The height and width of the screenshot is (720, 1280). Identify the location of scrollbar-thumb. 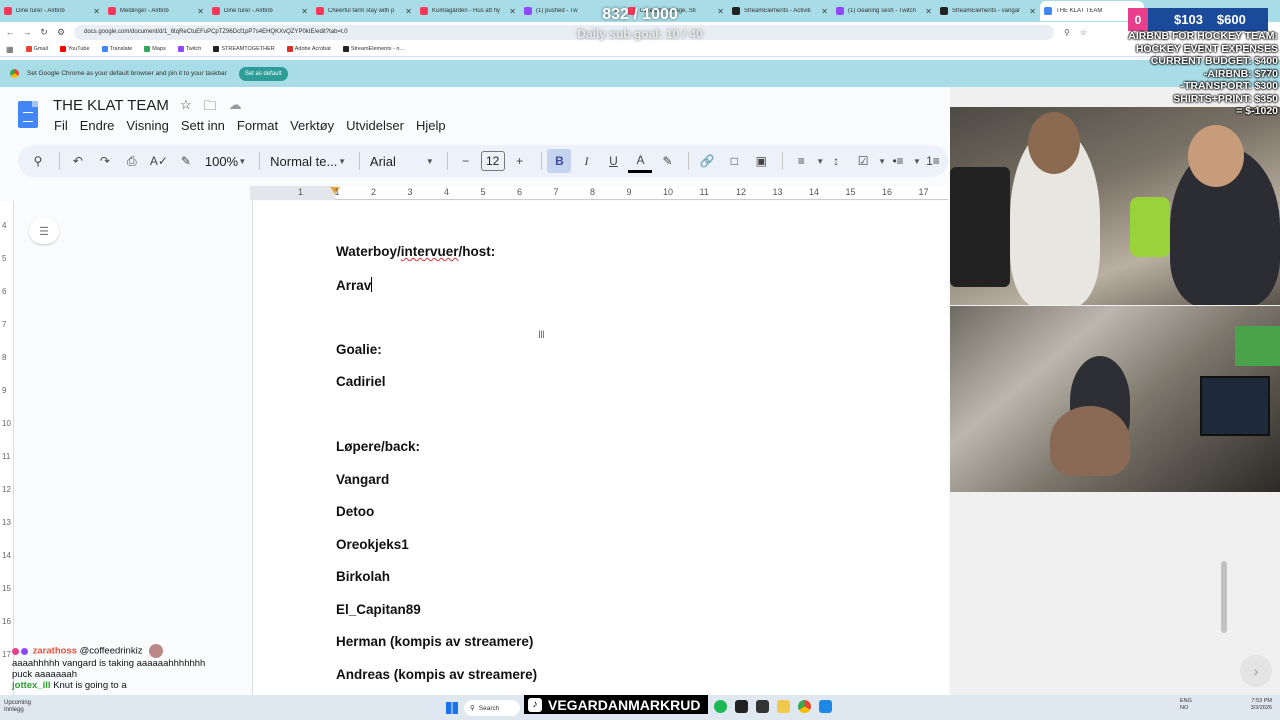
(1224, 597).